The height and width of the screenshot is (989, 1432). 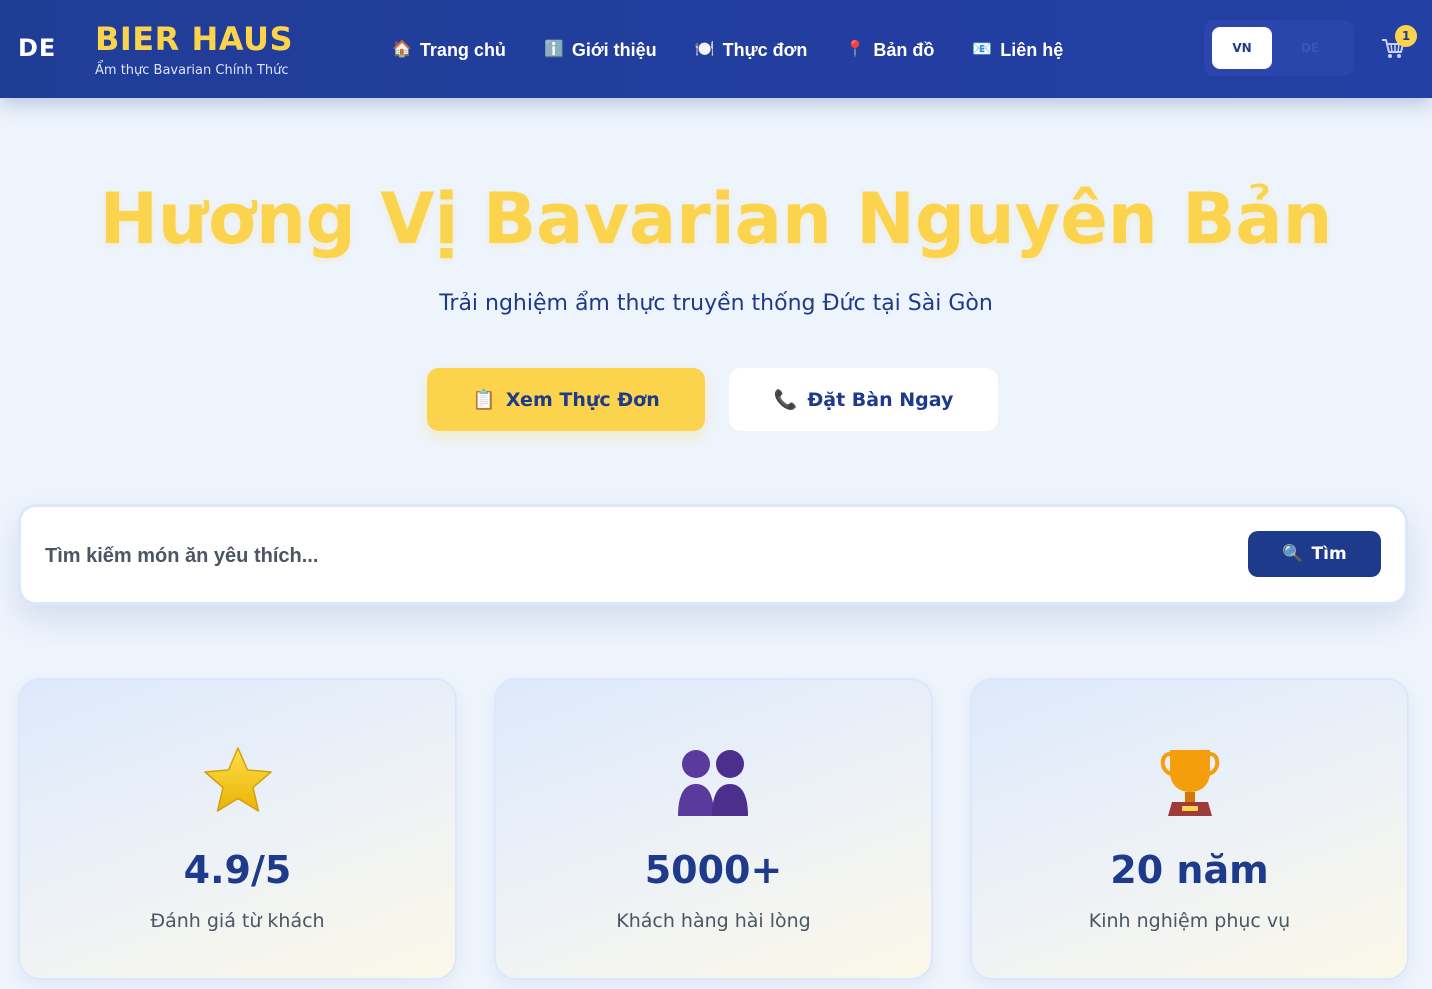 I want to click on star-icon, so click(x=237, y=782).